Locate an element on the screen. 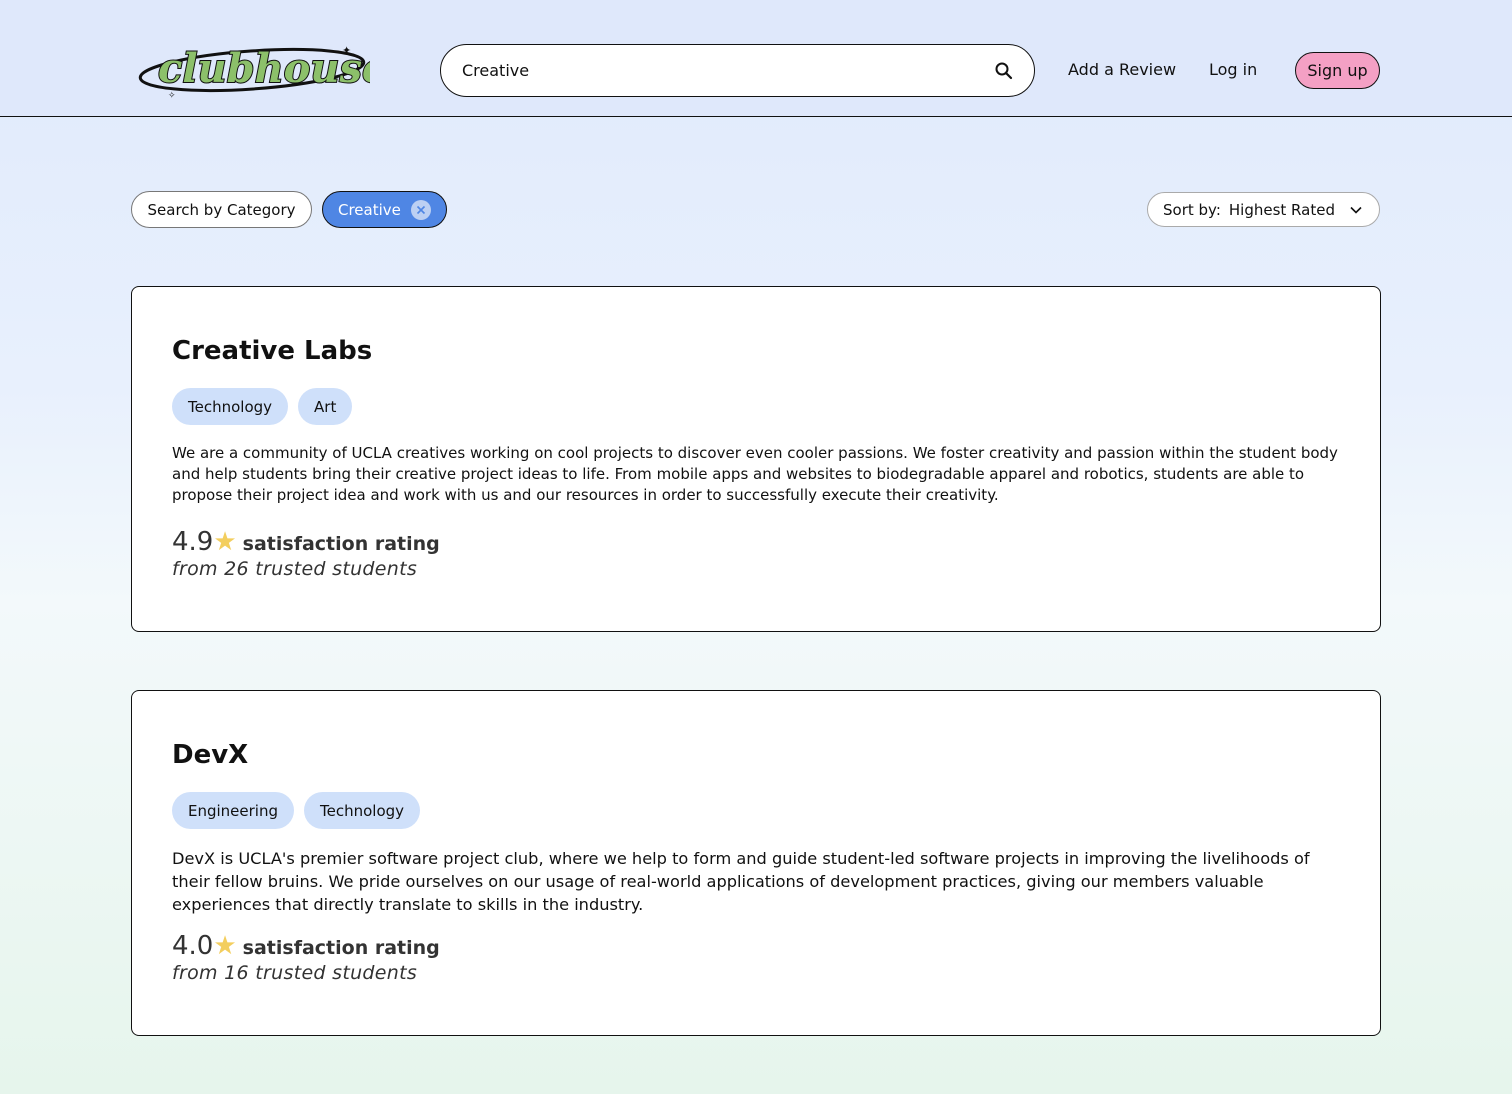  club-tags: Technology Art is located at coordinates (262, 406).